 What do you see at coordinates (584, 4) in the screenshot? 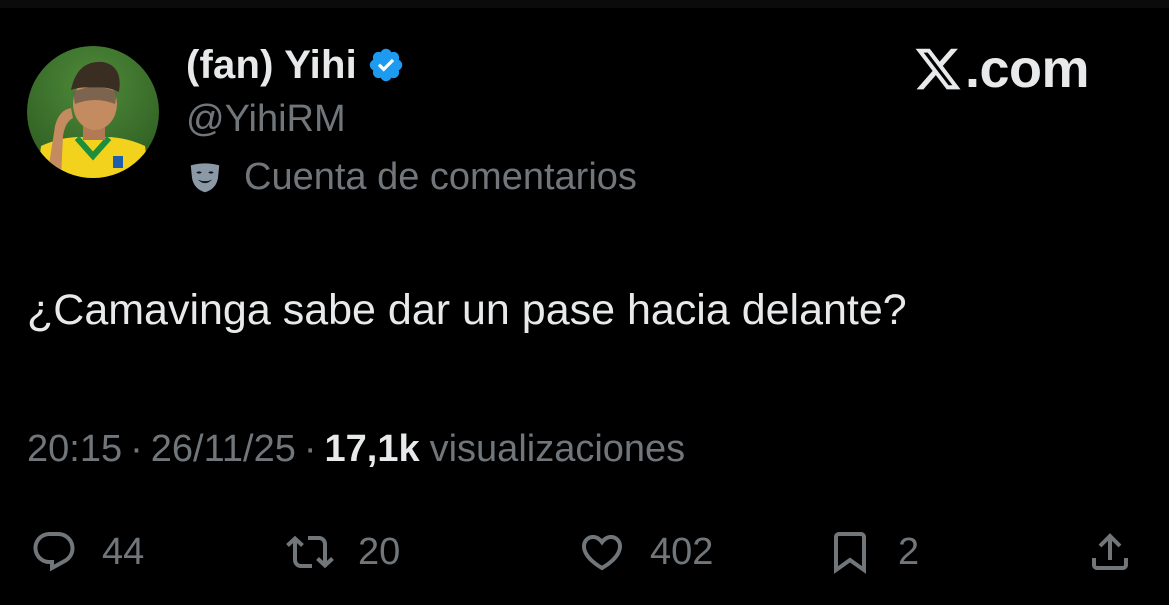
I see `top-edge` at bounding box center [584, 4].